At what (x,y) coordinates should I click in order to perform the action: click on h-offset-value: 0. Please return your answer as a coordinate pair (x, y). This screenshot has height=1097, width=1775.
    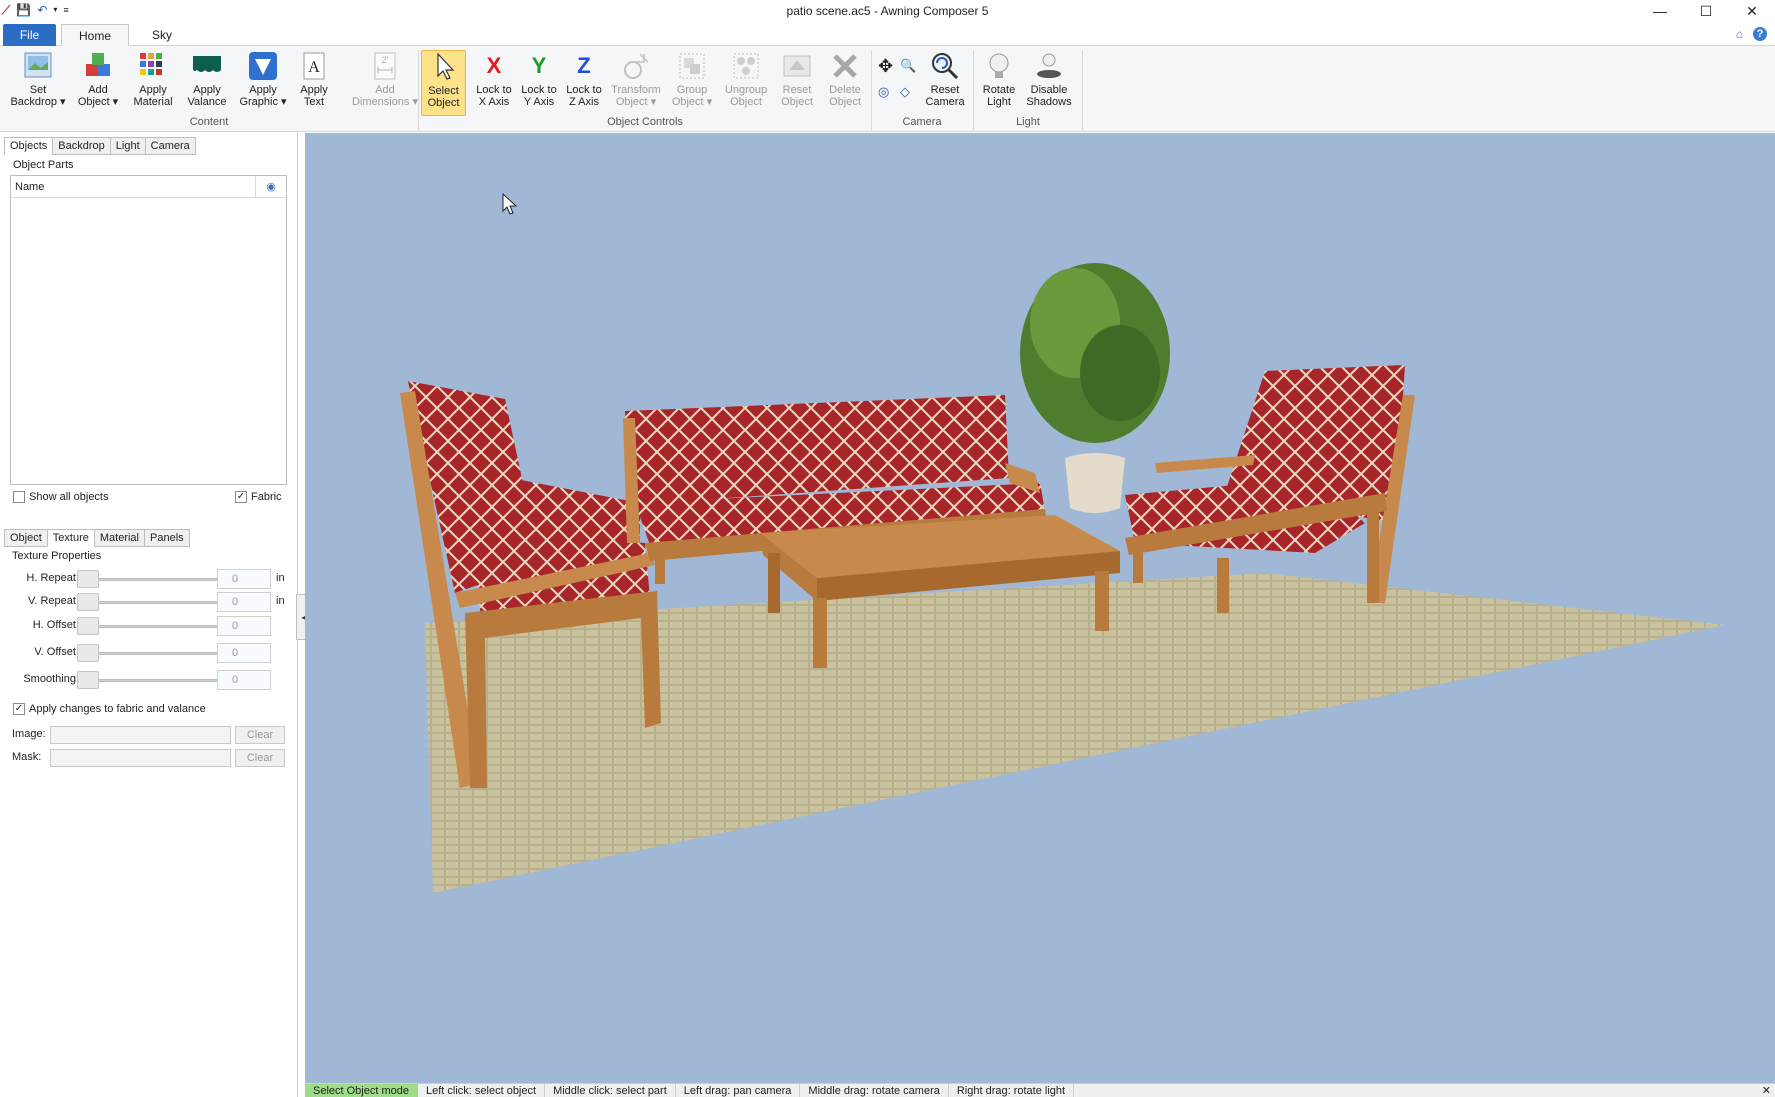
    Looking at the image, I should click on (244, 626).